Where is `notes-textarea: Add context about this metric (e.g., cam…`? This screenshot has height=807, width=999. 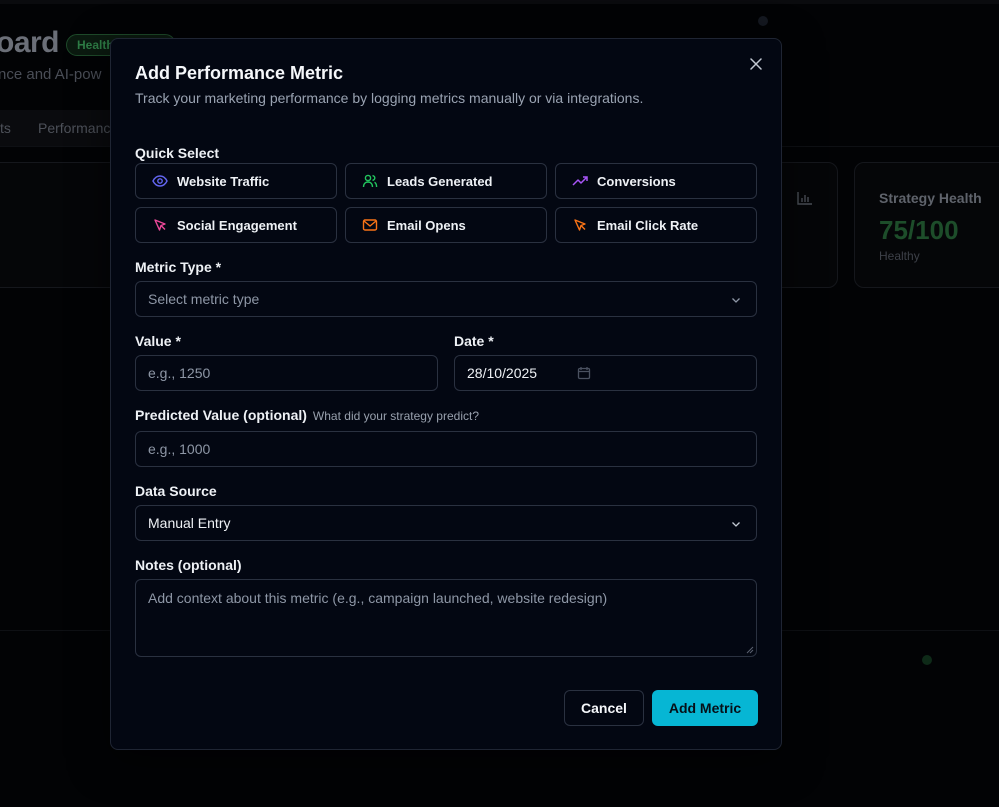 notes-textarea: Add context about this metric (e.g., cam… is located at coordinates (446, 618).